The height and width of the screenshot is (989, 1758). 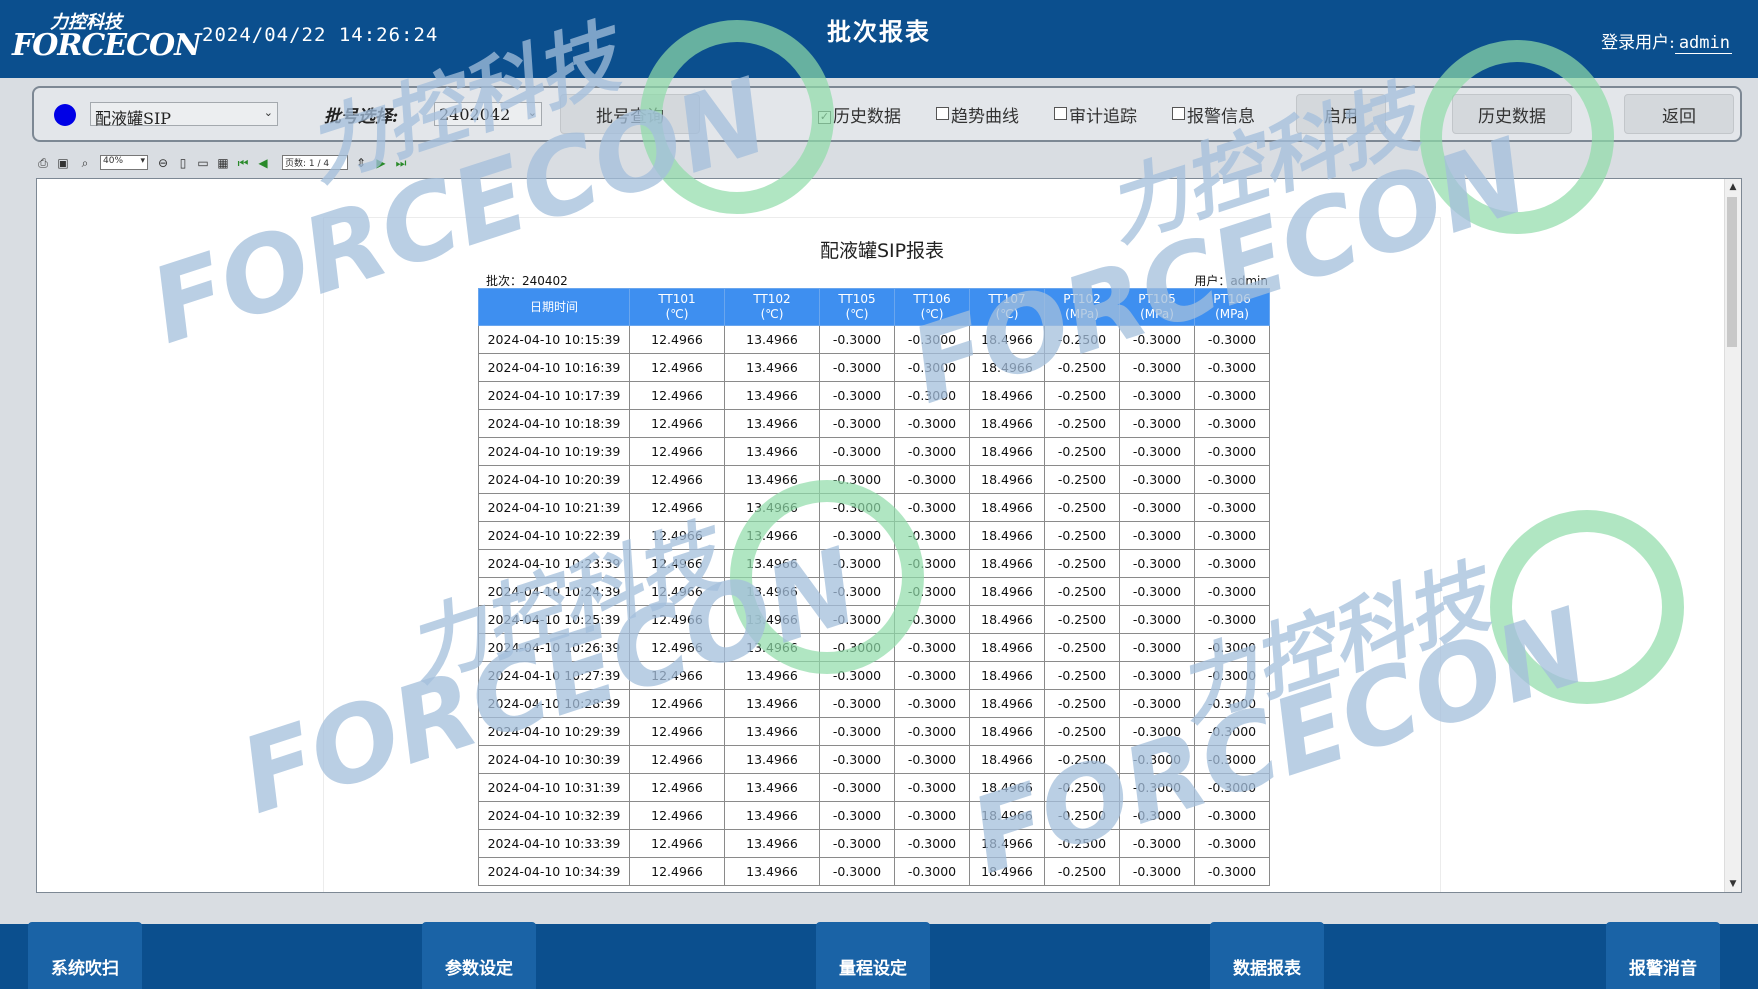 I want to click on range-settings-button: 量程设定, so click(x=873, y=955).